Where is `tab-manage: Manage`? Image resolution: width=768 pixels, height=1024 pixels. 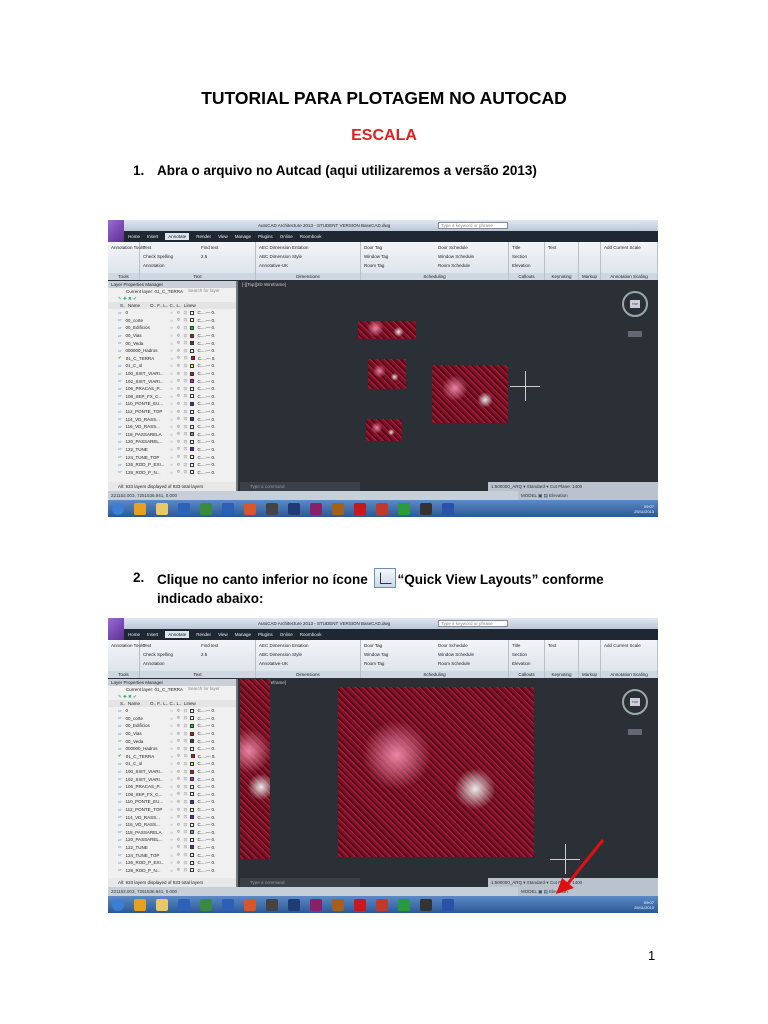 tab-manage: Manage is located at coordinates (243, 634).